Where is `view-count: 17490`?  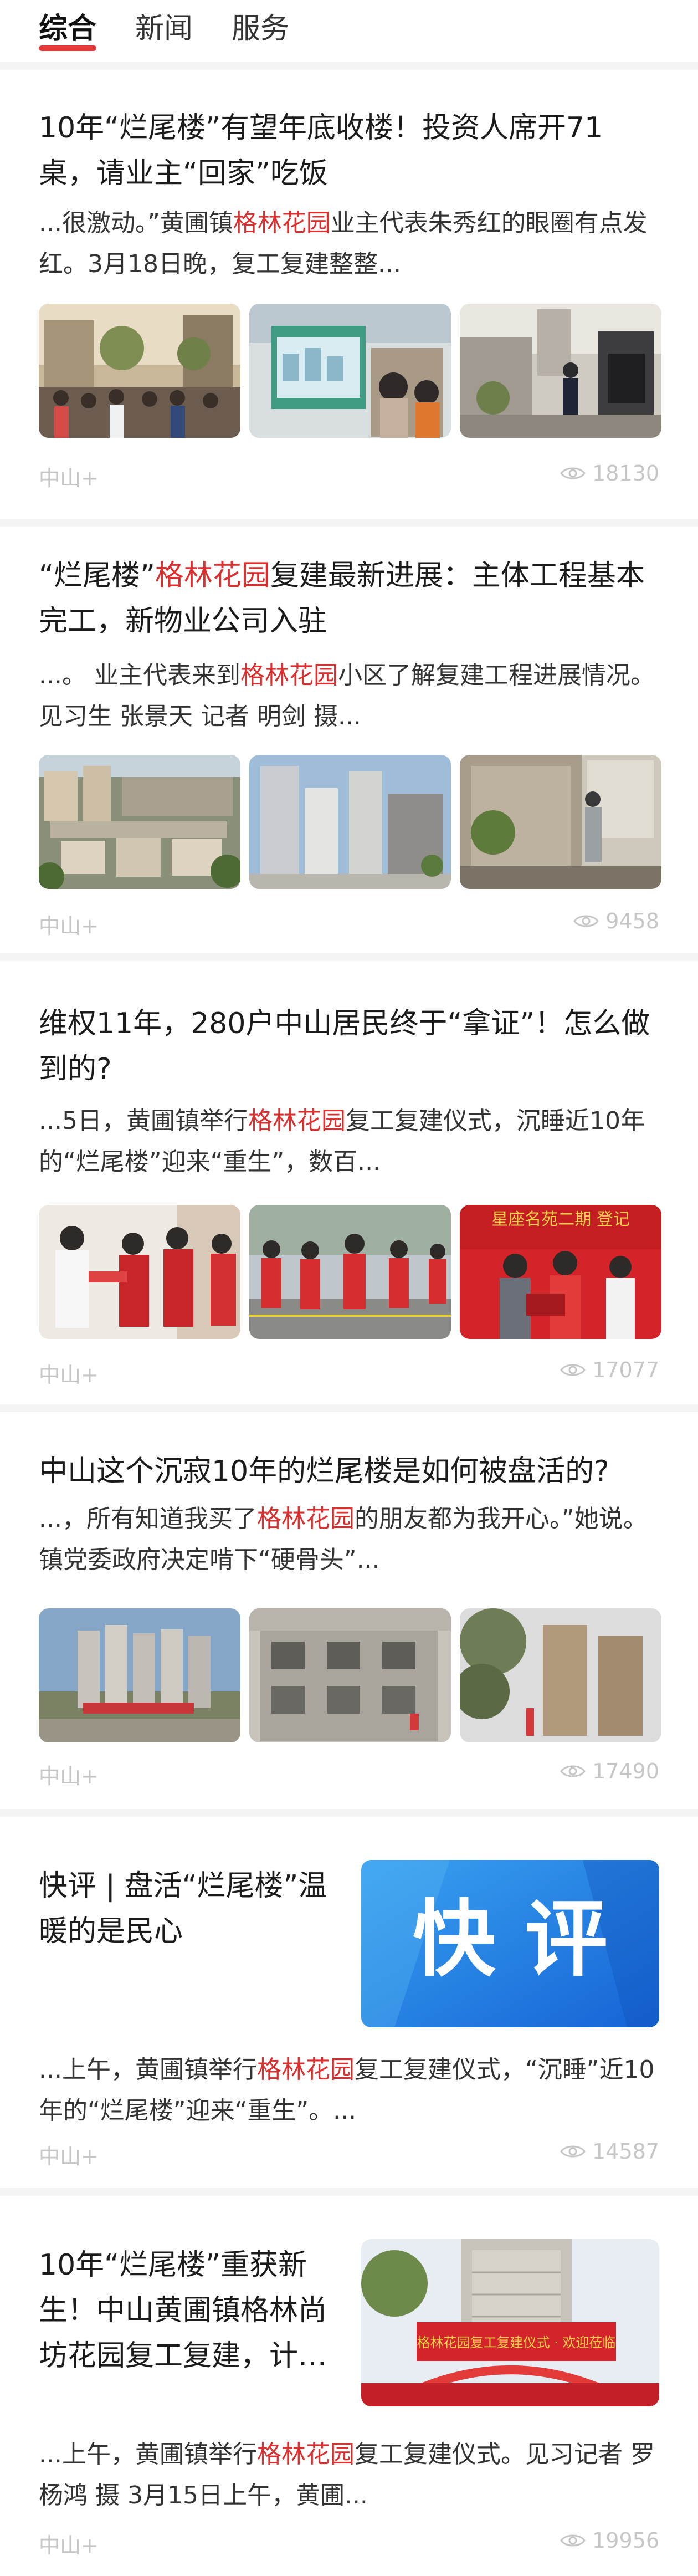
view-count: 17490 is located at coordinates (609, 1771).